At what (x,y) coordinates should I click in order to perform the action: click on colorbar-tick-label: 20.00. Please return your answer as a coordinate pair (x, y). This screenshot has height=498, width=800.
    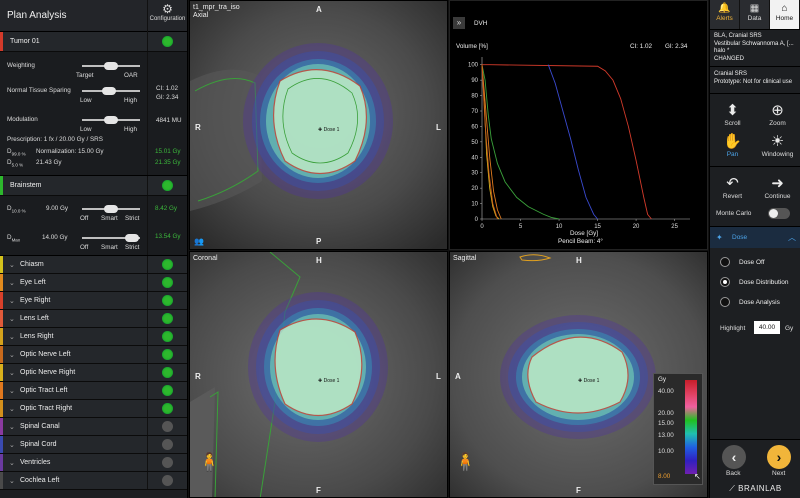
    Looking at the image, I should click on (666, 413).